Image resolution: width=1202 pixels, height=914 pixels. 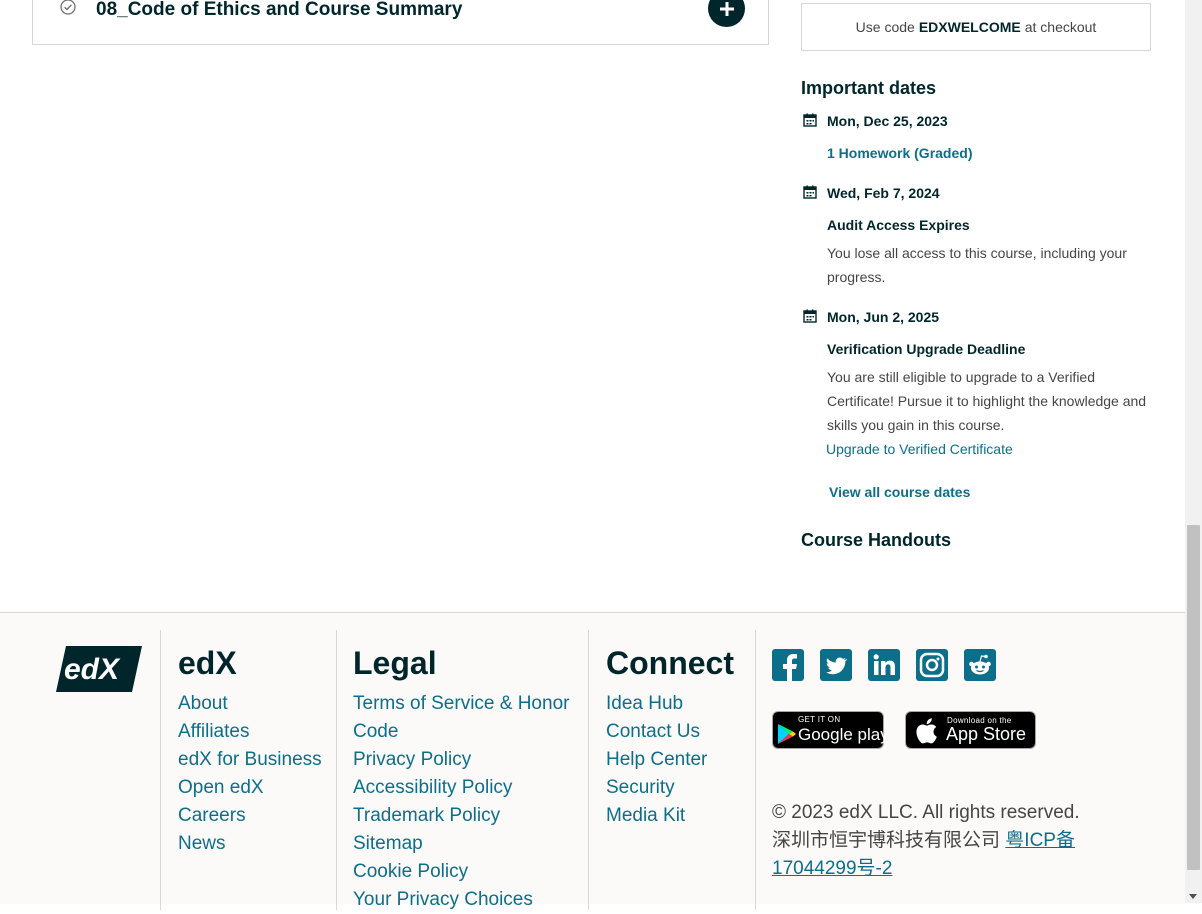 I want to click on footer-link-item: Trademark Policy, so click(x=469, y=816).